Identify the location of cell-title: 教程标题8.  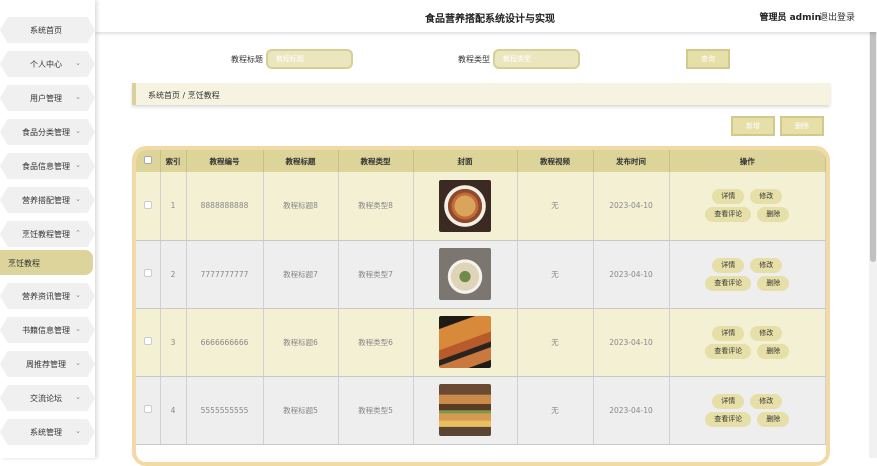
(301, 206).